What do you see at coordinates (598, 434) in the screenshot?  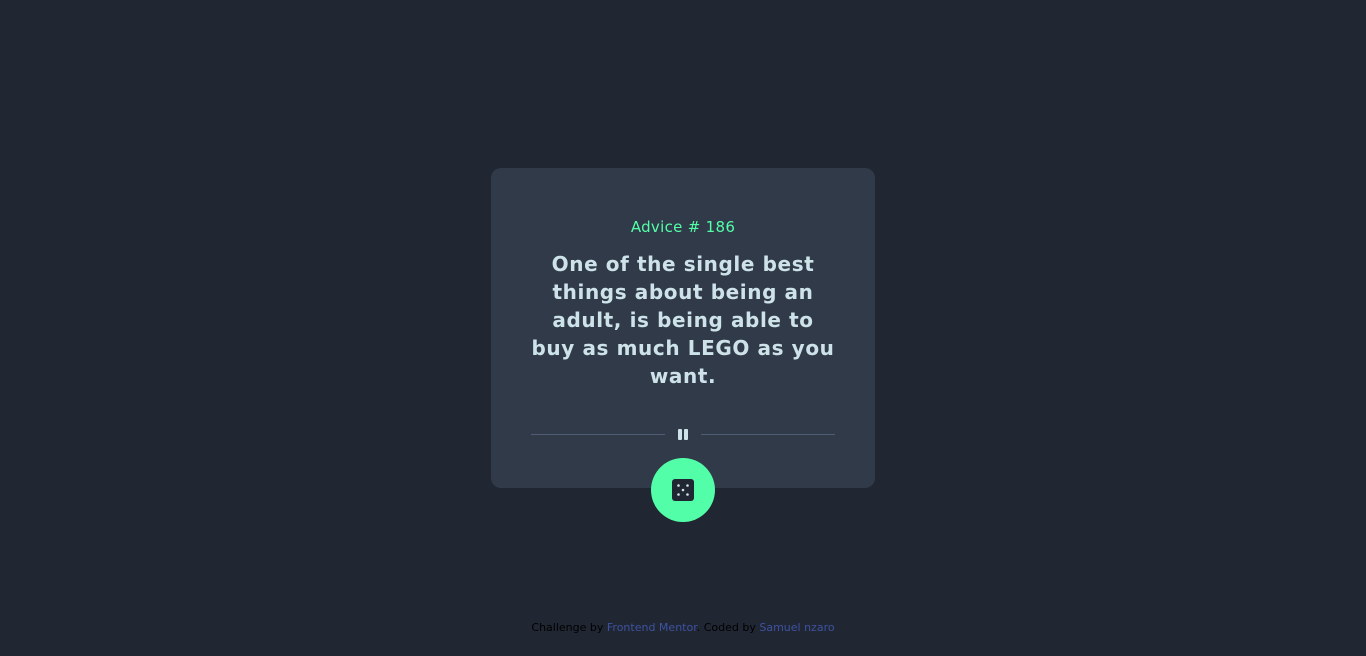 I see `divider-line-left` at bounding box center [598, 434].